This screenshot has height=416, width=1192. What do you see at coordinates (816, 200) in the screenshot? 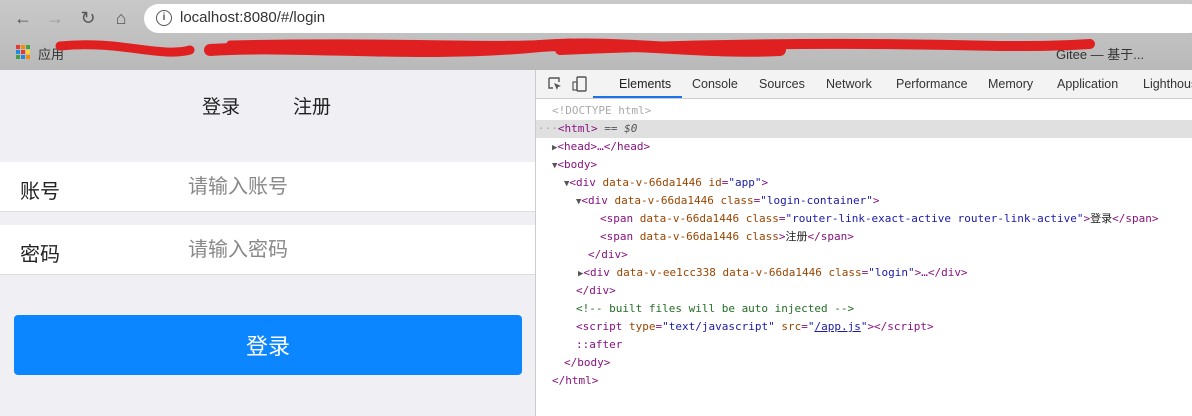
I see `attr-value: "login-container"` at bounding box center [816, 200].